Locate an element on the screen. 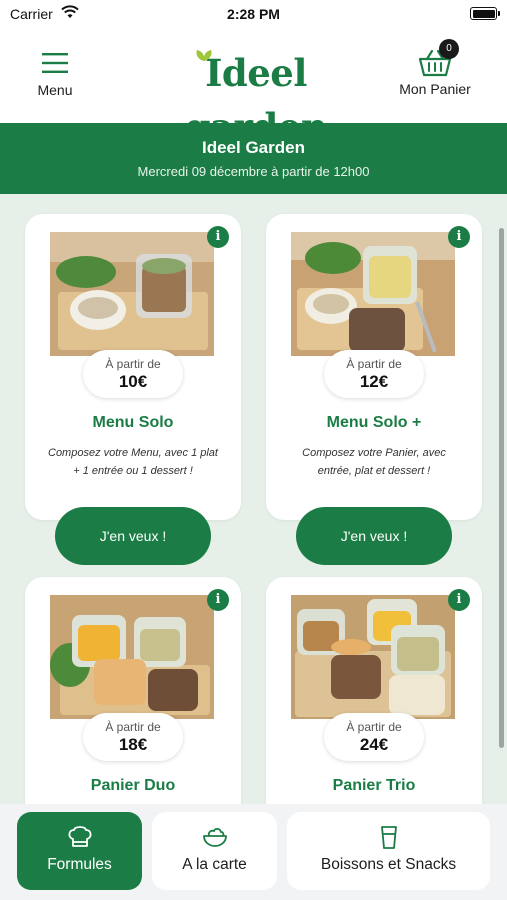  price-value: 12€ is located at coordinates (374, 381).